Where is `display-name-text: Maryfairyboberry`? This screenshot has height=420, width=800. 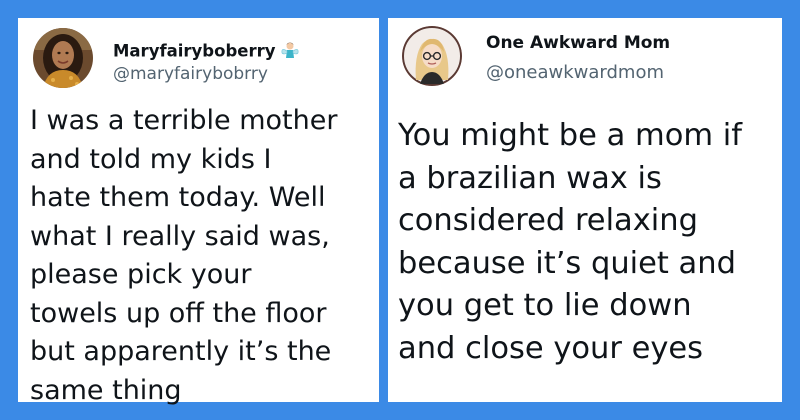
display-name-text: Maryfairyboberry is located at coordinates (194, 51).